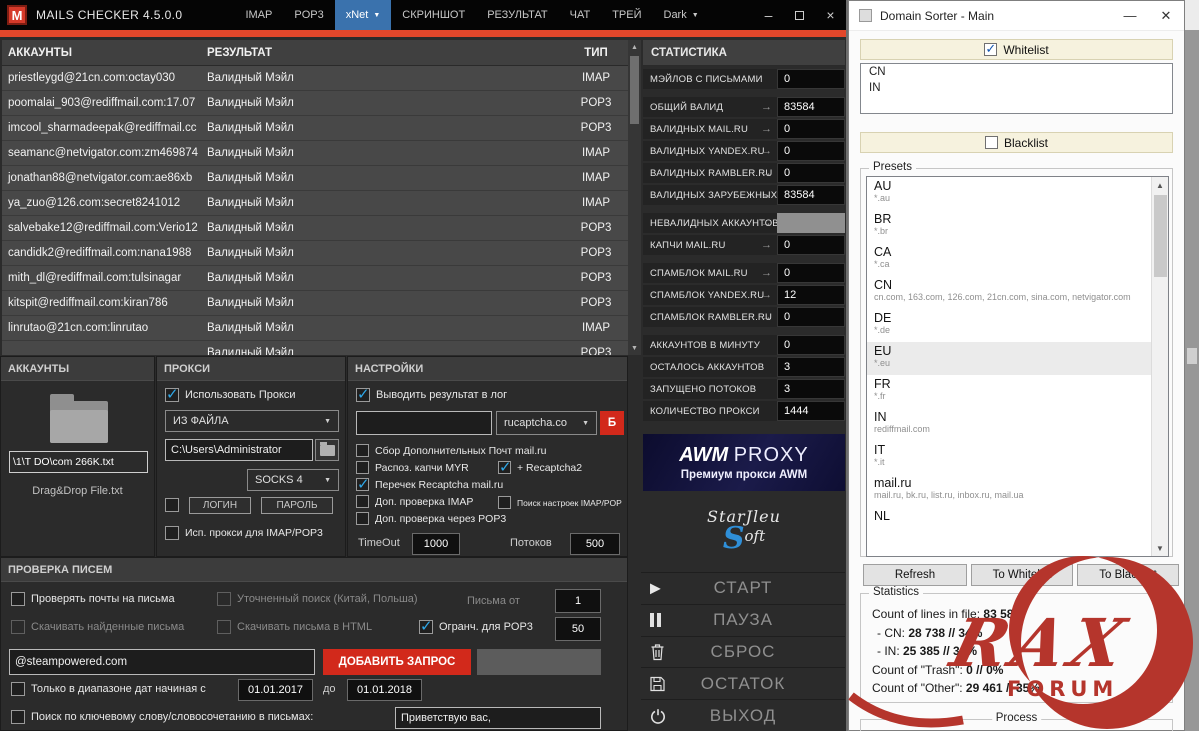  Describe the element at coordinates (101, 52) in the screenshot. I see `header-accounts: АККАУНТЫ` at that location.